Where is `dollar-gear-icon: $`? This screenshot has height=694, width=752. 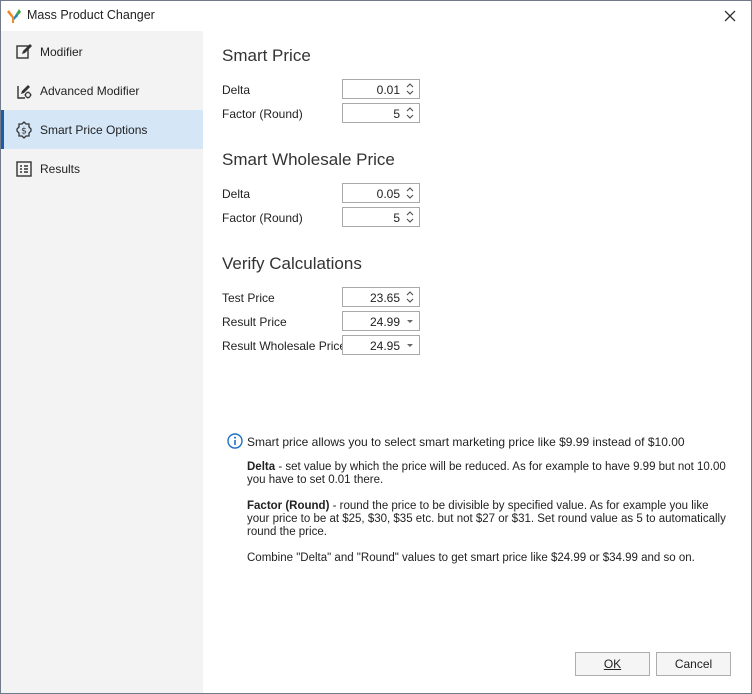 dollar-gear-icon: $ is located at coordinates (24, 130).